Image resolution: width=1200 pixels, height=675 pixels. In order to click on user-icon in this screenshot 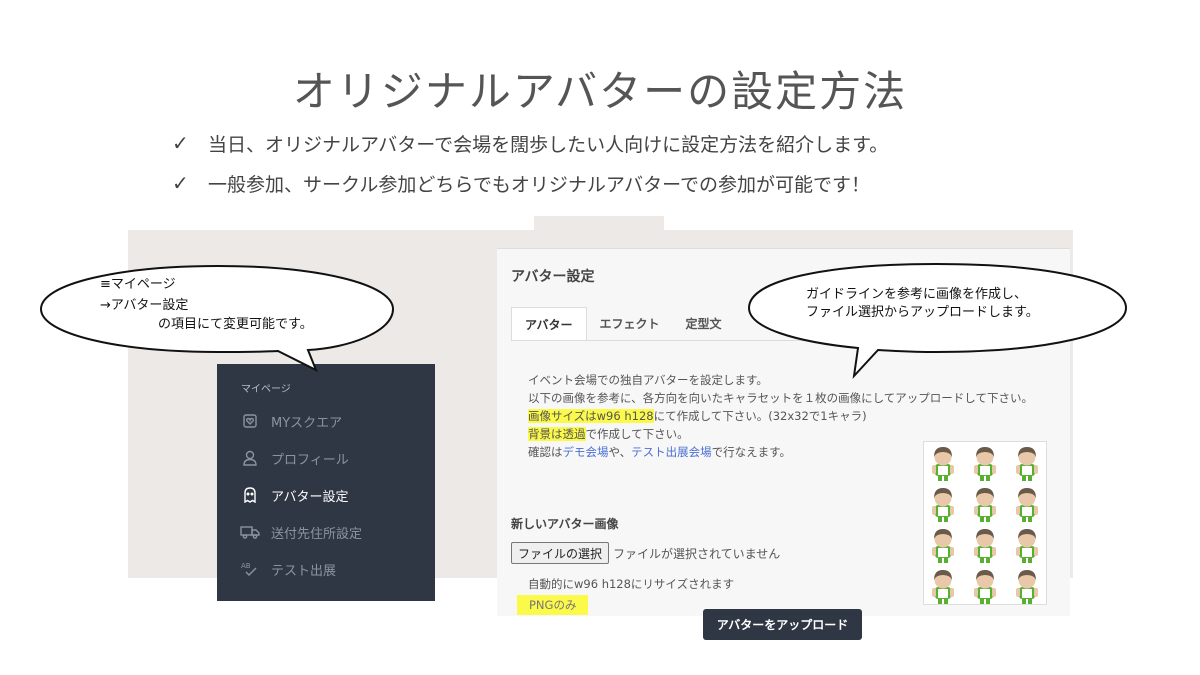, I will do `click(250, 458)`.